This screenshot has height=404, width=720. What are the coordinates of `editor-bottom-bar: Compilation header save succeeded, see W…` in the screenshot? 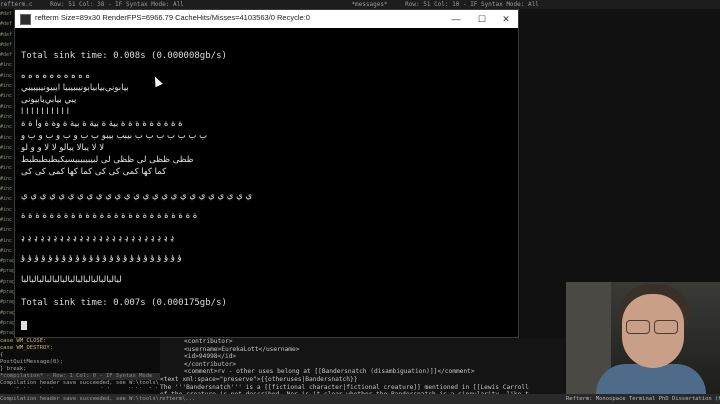 It's located at (360, 399).